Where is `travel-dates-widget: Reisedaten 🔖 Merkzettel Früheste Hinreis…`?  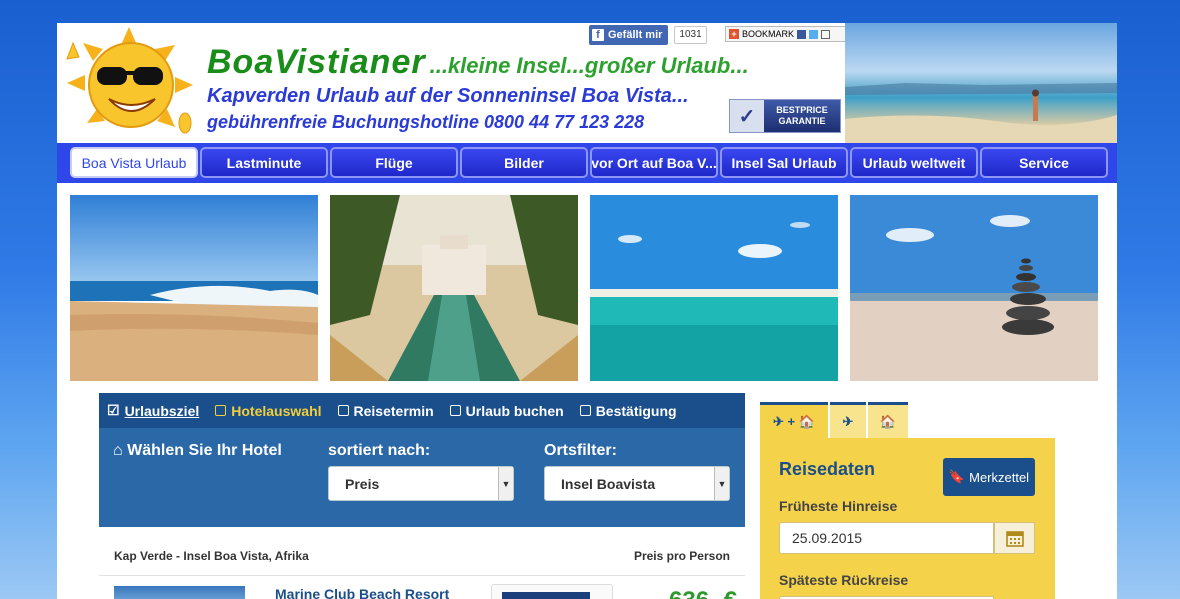 travel-dates-widget: Reisedaten 🔖 Merkzettel Früheste Hinreis… is located at coordinates (907, 518).